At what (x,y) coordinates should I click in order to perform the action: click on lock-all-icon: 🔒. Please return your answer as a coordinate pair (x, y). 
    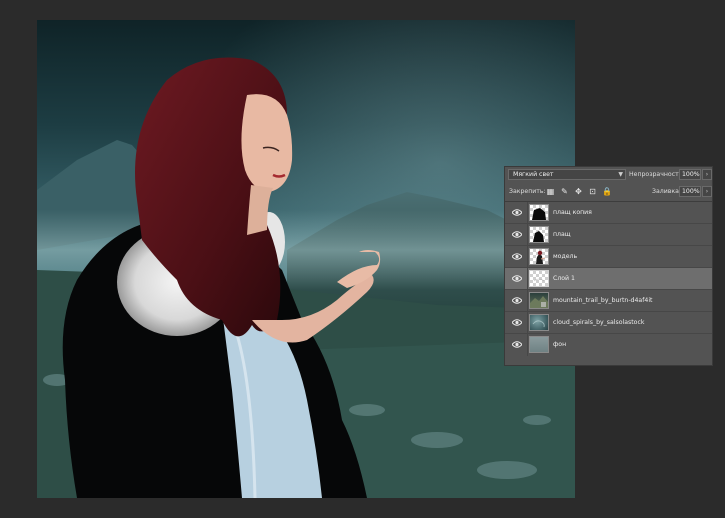
    Looking at the image, I should click on (607, 191).